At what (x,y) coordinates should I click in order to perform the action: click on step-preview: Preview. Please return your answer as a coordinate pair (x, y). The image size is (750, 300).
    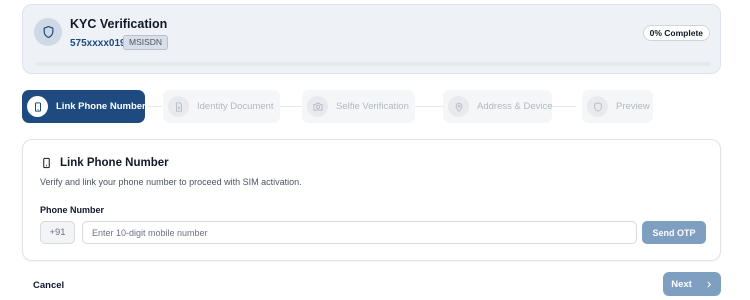
    Looking at the image, I should click on (617, 106).